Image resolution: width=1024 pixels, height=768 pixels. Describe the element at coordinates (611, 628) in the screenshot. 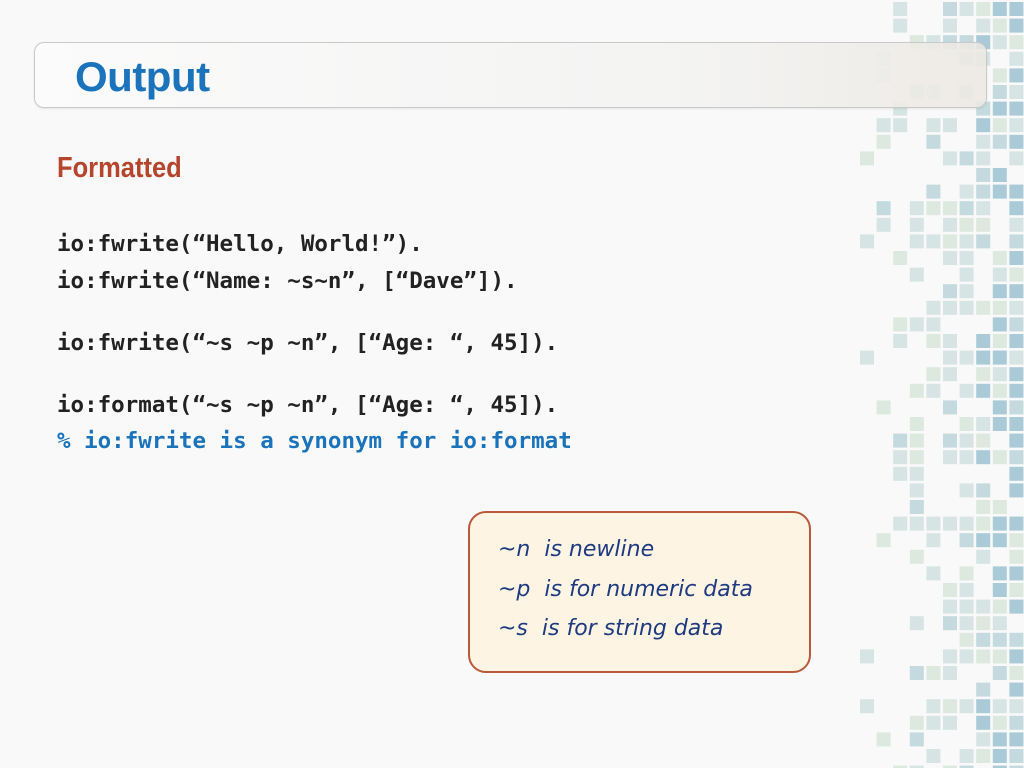

I see `note-string: ~s is for string data` at that location.